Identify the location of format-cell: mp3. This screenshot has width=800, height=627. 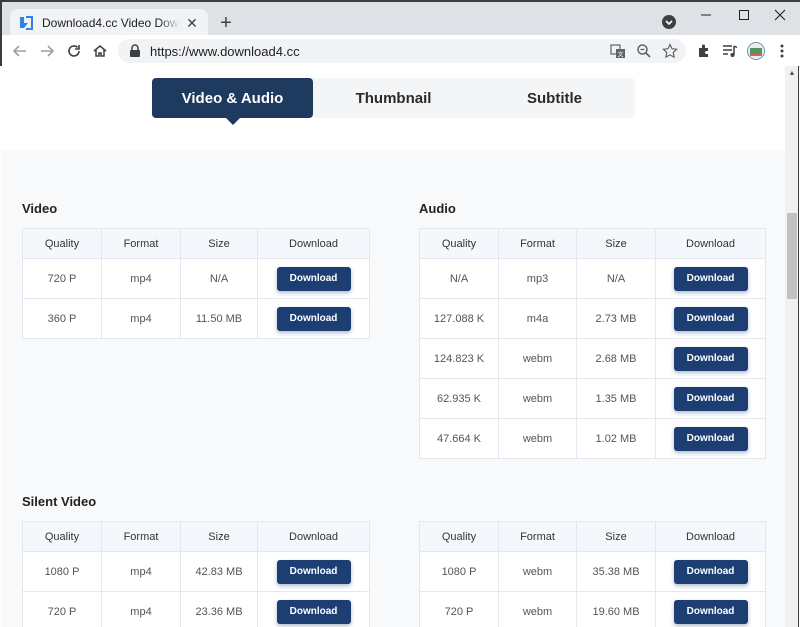
(537, 278).